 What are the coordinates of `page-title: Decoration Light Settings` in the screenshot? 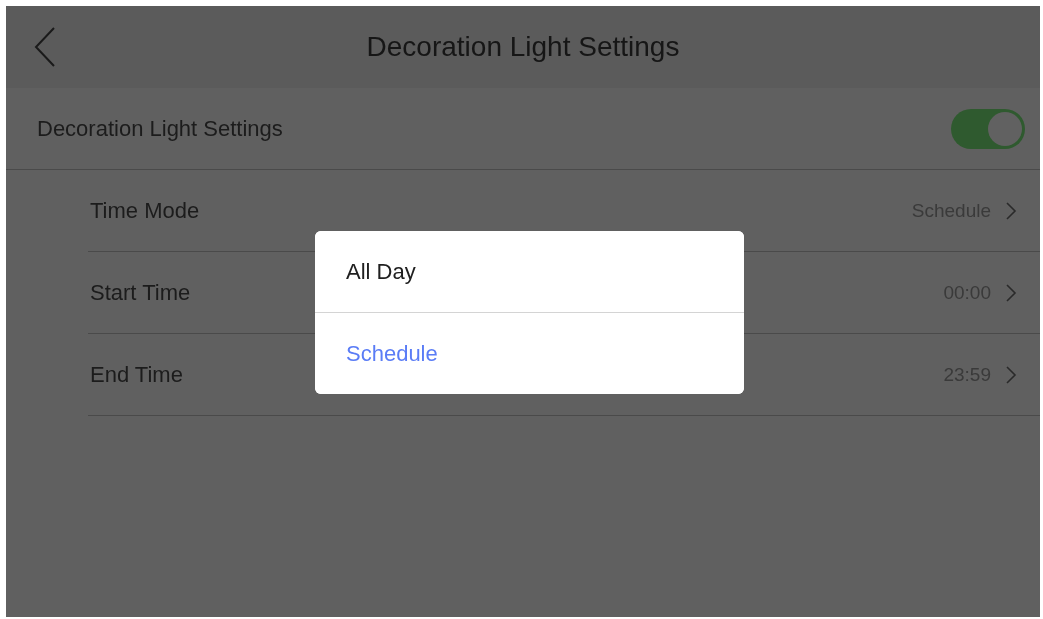 It's located at (523, 47).